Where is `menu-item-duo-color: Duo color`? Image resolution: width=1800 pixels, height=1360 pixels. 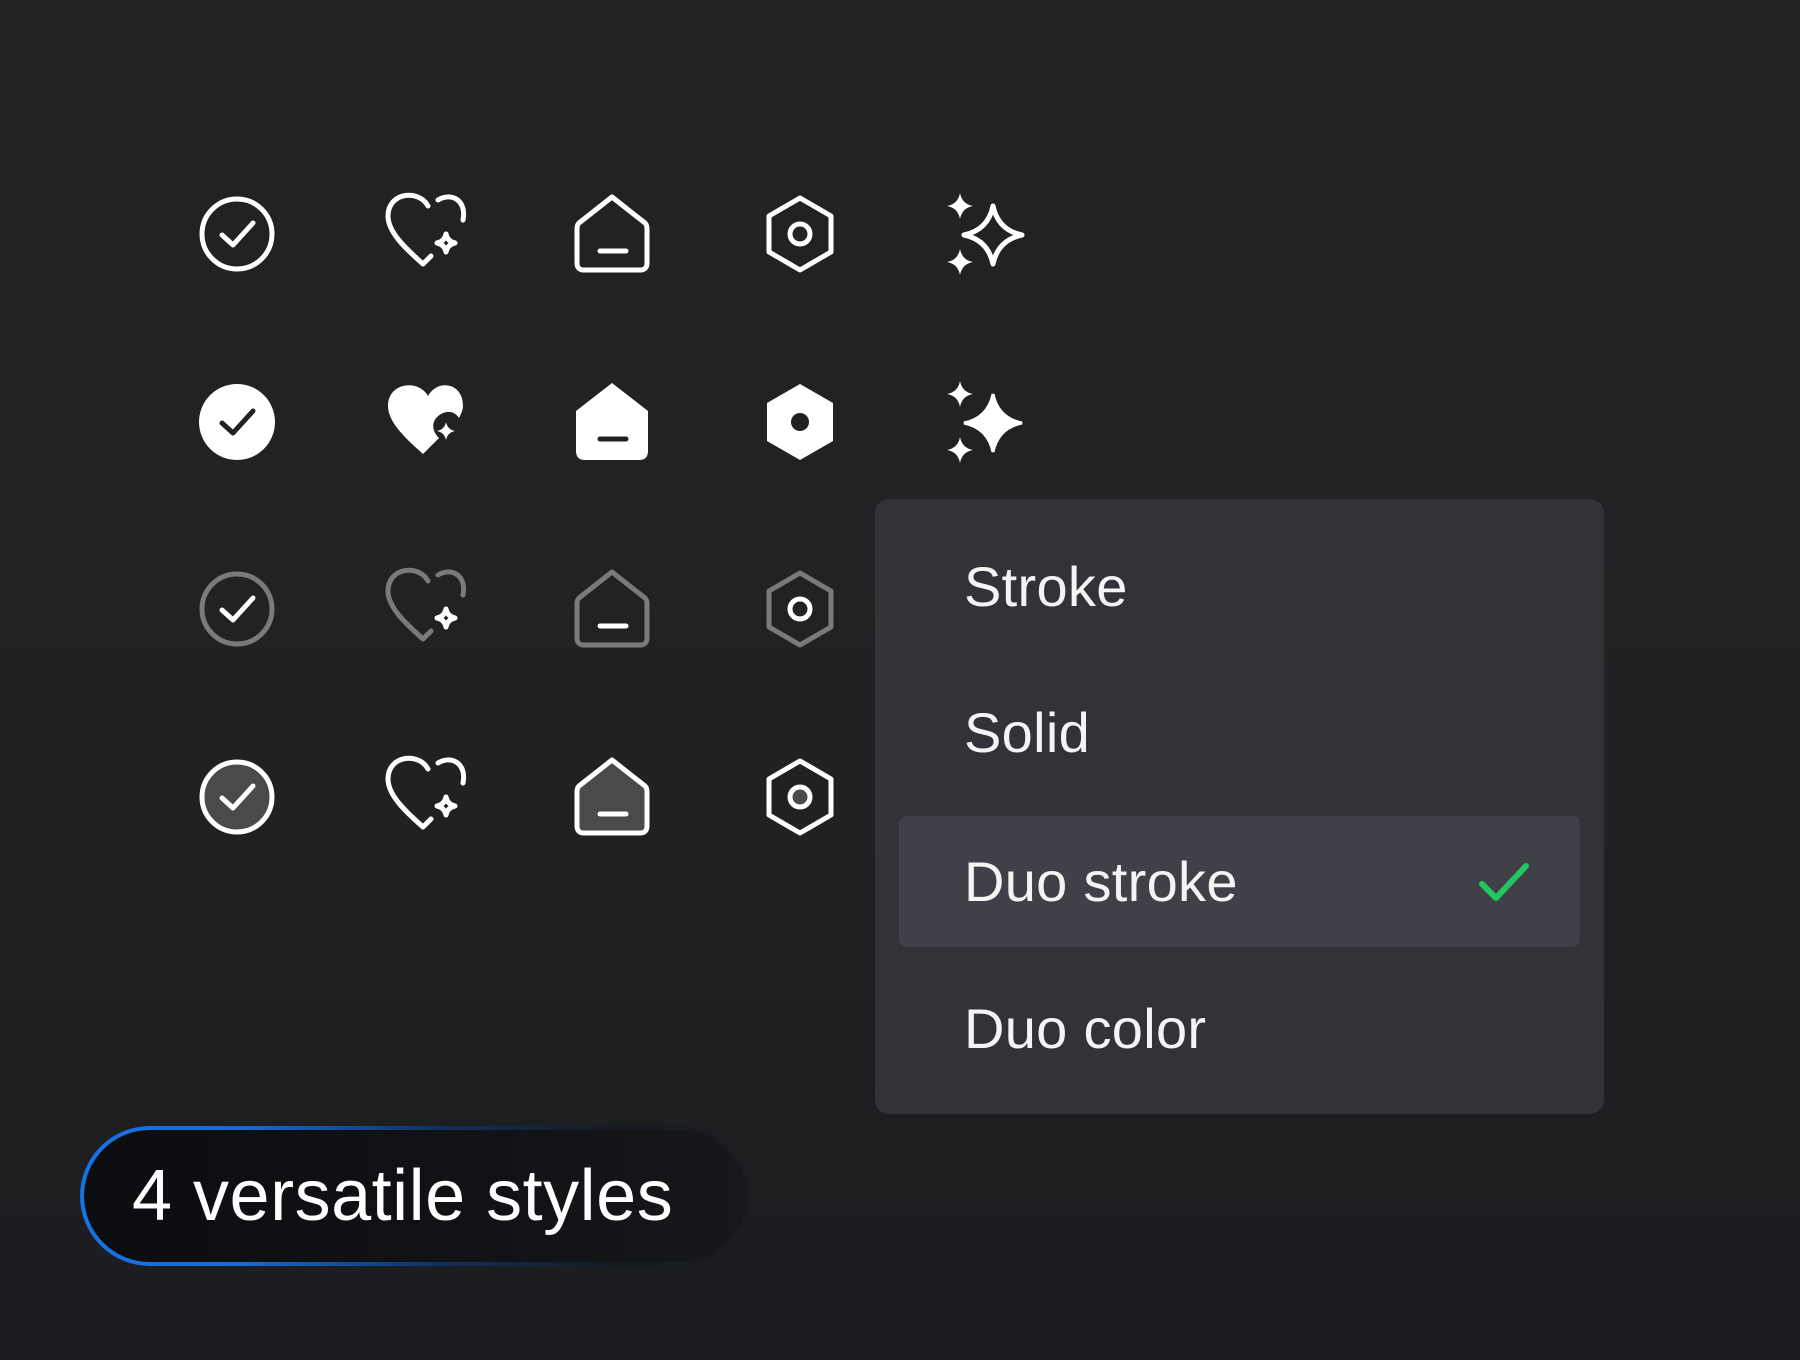 menu-item-duo-color: Duo color is located at coordinates (1239, 1028).